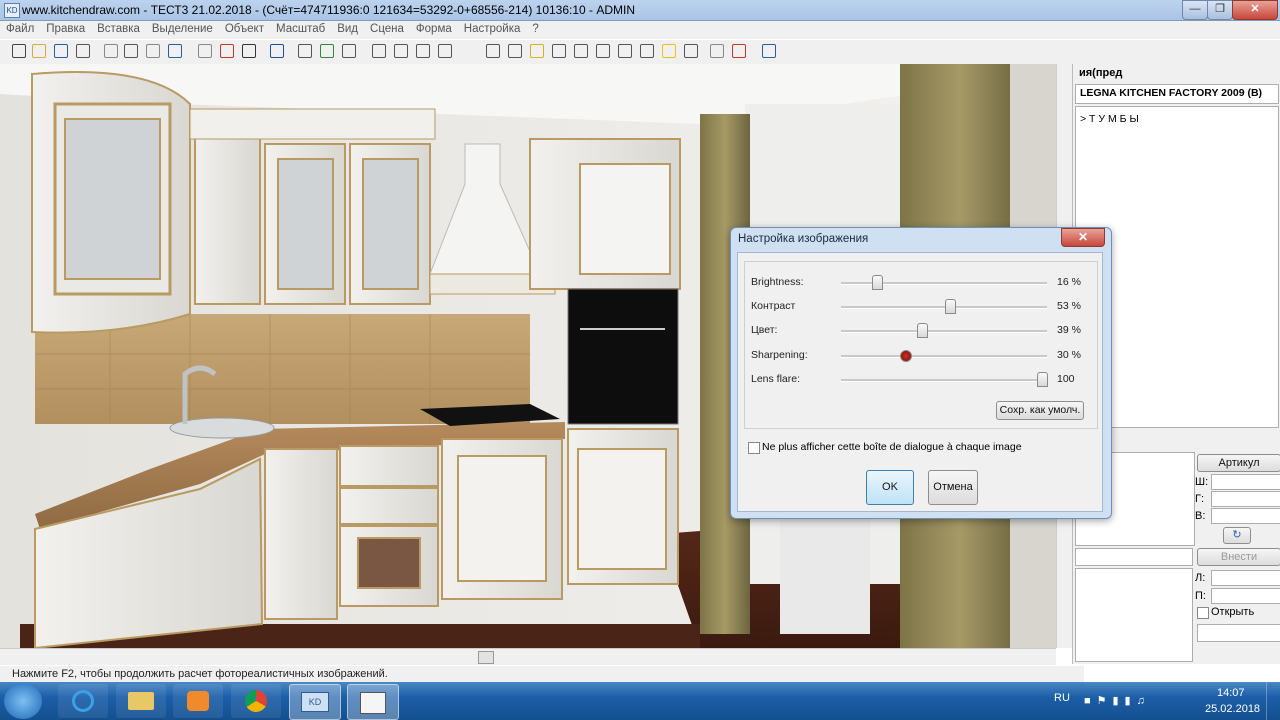 Image resolution: width=1280 pixels, height=720 pixels. What do you see at coordinates (625, 51) in the screenshot?
I see `perspective-icon` at bounding box center [625, 51].